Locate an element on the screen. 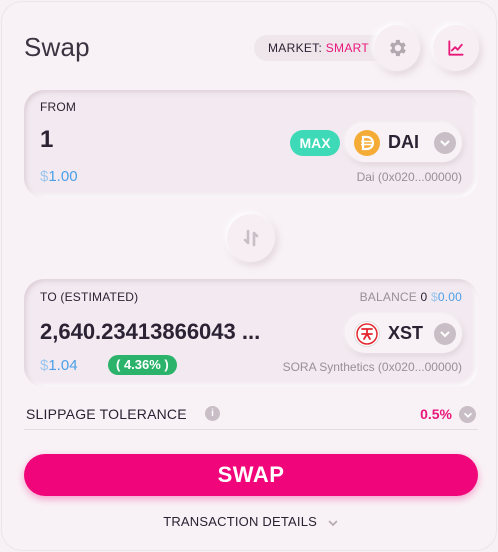  page-title: Swap is located at coordinates (57, 47).